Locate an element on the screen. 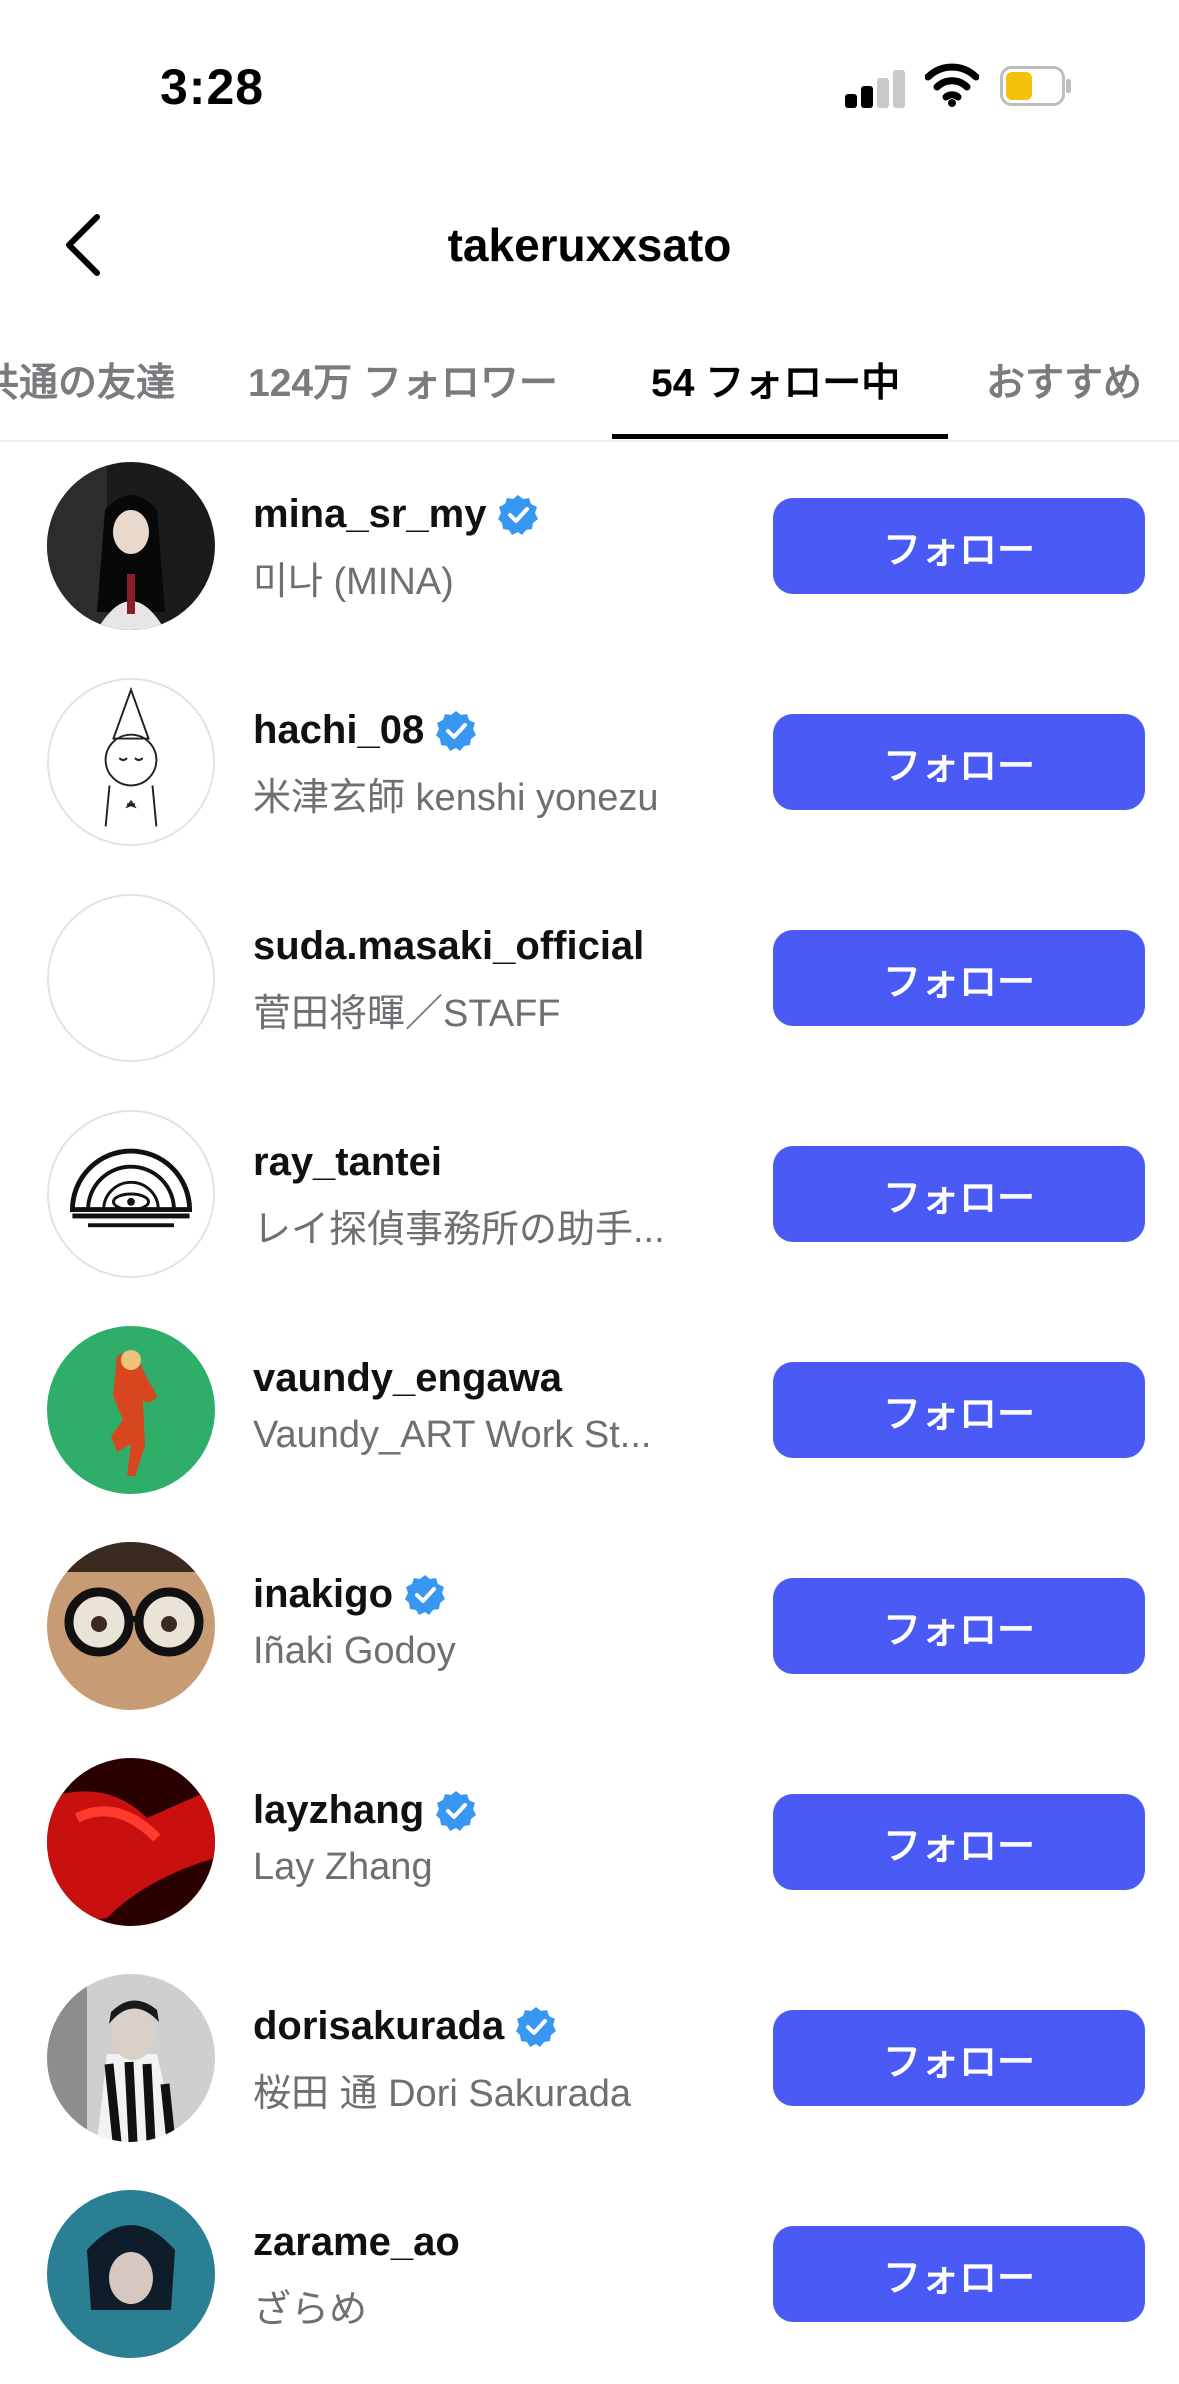 The width and height of the screenshot is (1179, 2384). list-item: suda.masaki_official 菅田将暉／STAFF フォロー is located at coordinates (589, 980).